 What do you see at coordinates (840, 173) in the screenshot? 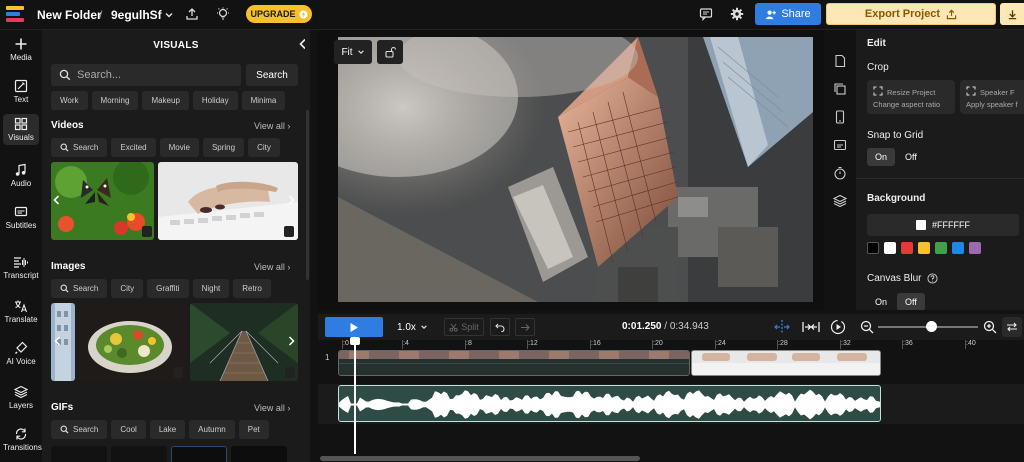
I see `timer-icon` at bounding box center [840, 173].